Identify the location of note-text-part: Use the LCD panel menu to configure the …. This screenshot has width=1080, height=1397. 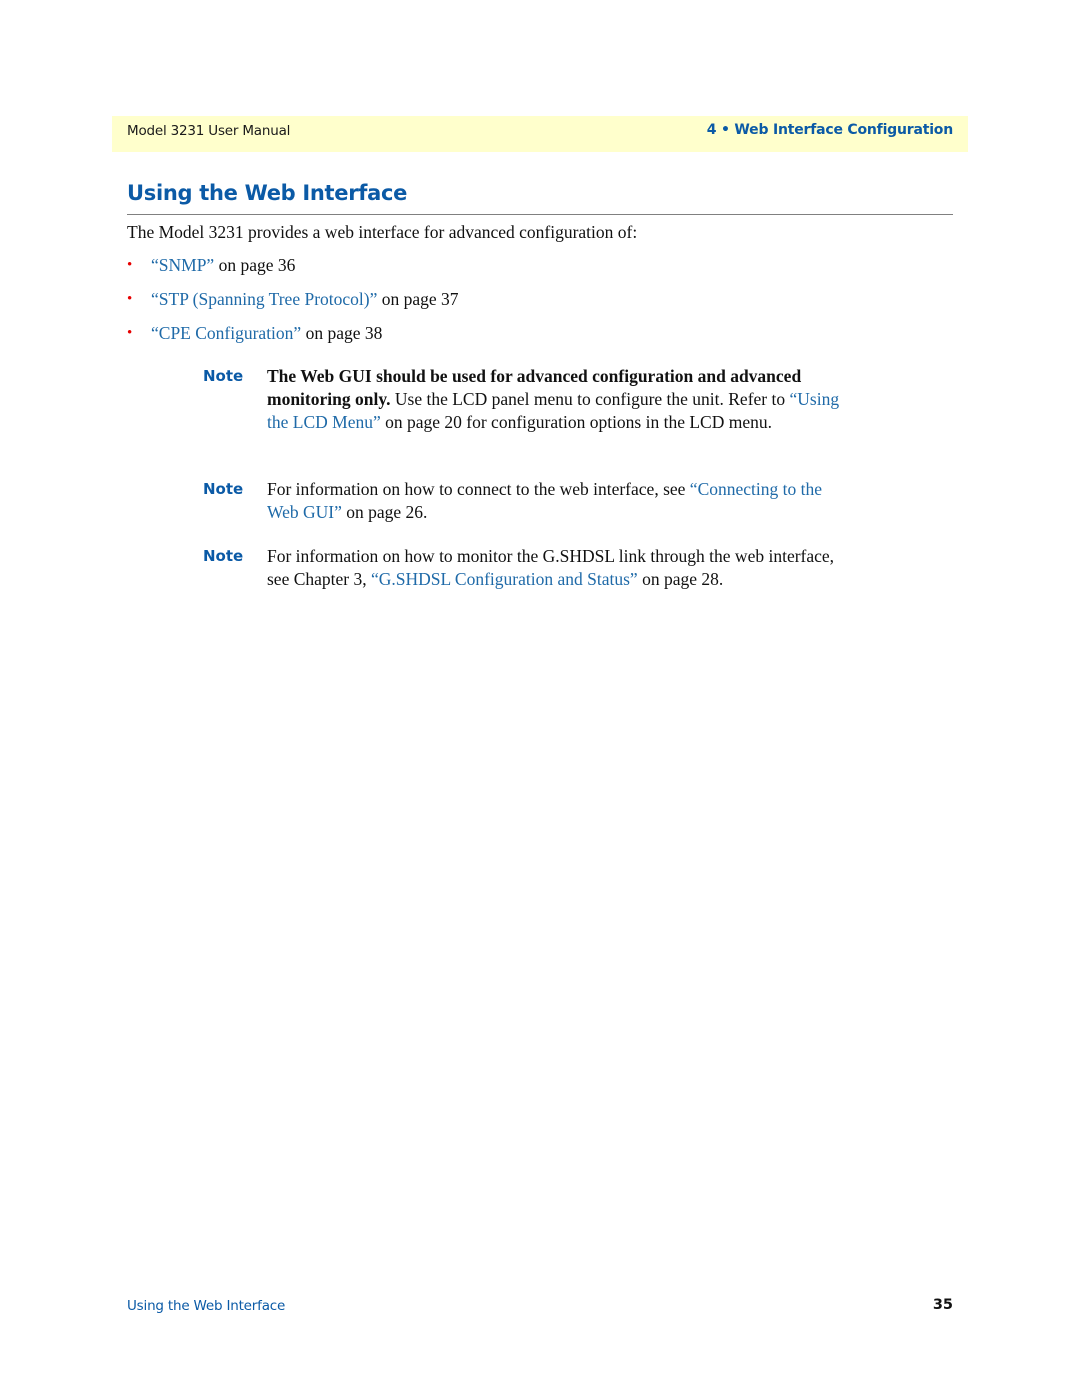
(590, 399).